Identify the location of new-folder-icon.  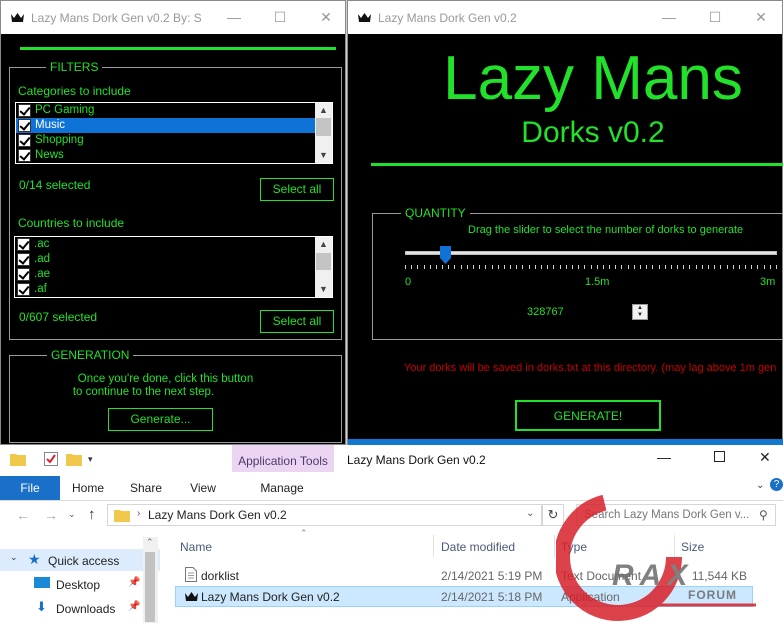
(74, 459).